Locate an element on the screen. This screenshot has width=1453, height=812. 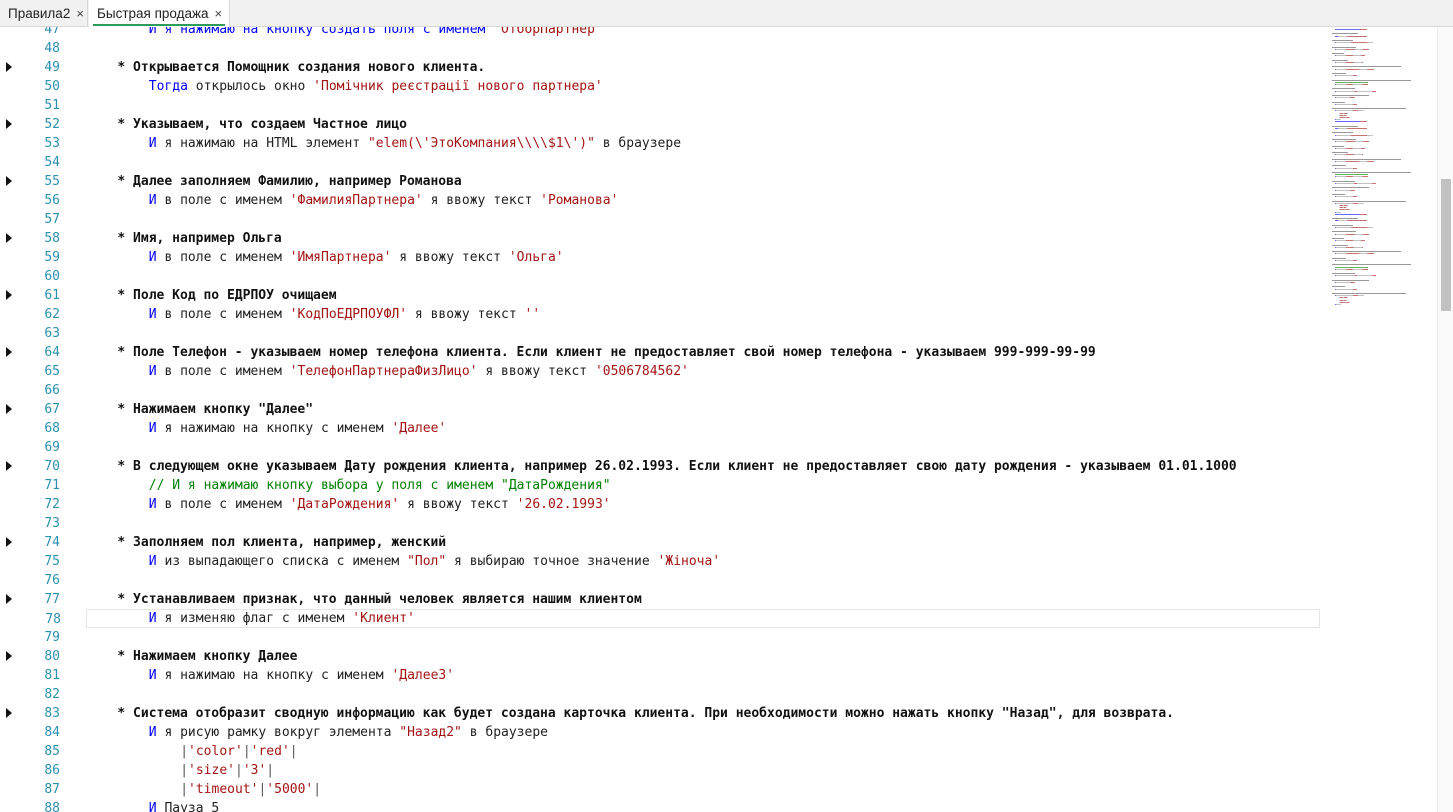
code-line: 78 И я изменяю флаг с именем 'Клиент' is located at coordinates (682, 618).